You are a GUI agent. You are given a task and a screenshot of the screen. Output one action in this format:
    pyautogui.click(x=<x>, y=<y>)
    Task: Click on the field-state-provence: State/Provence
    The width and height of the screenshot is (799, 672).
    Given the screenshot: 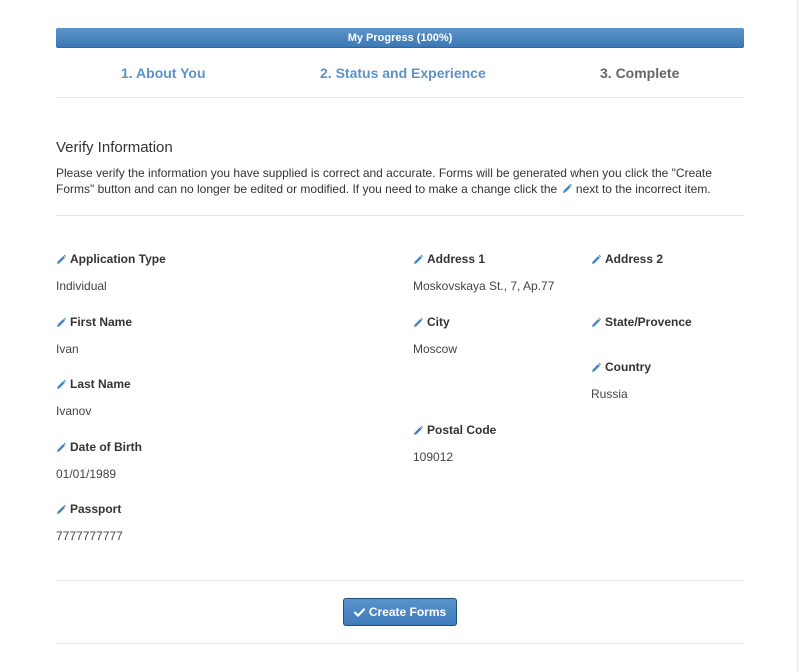 What is the action you would take?
    pyautogui.click(x=641, y=322)
    